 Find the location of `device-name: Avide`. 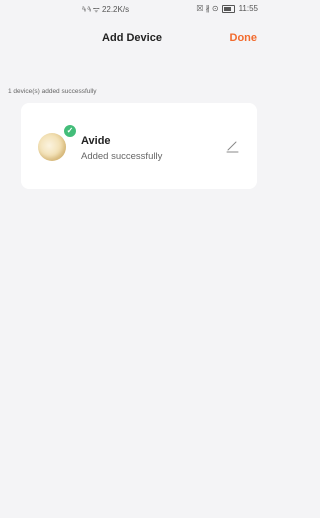

device-name: Avide is located at coordinates (96, 141).